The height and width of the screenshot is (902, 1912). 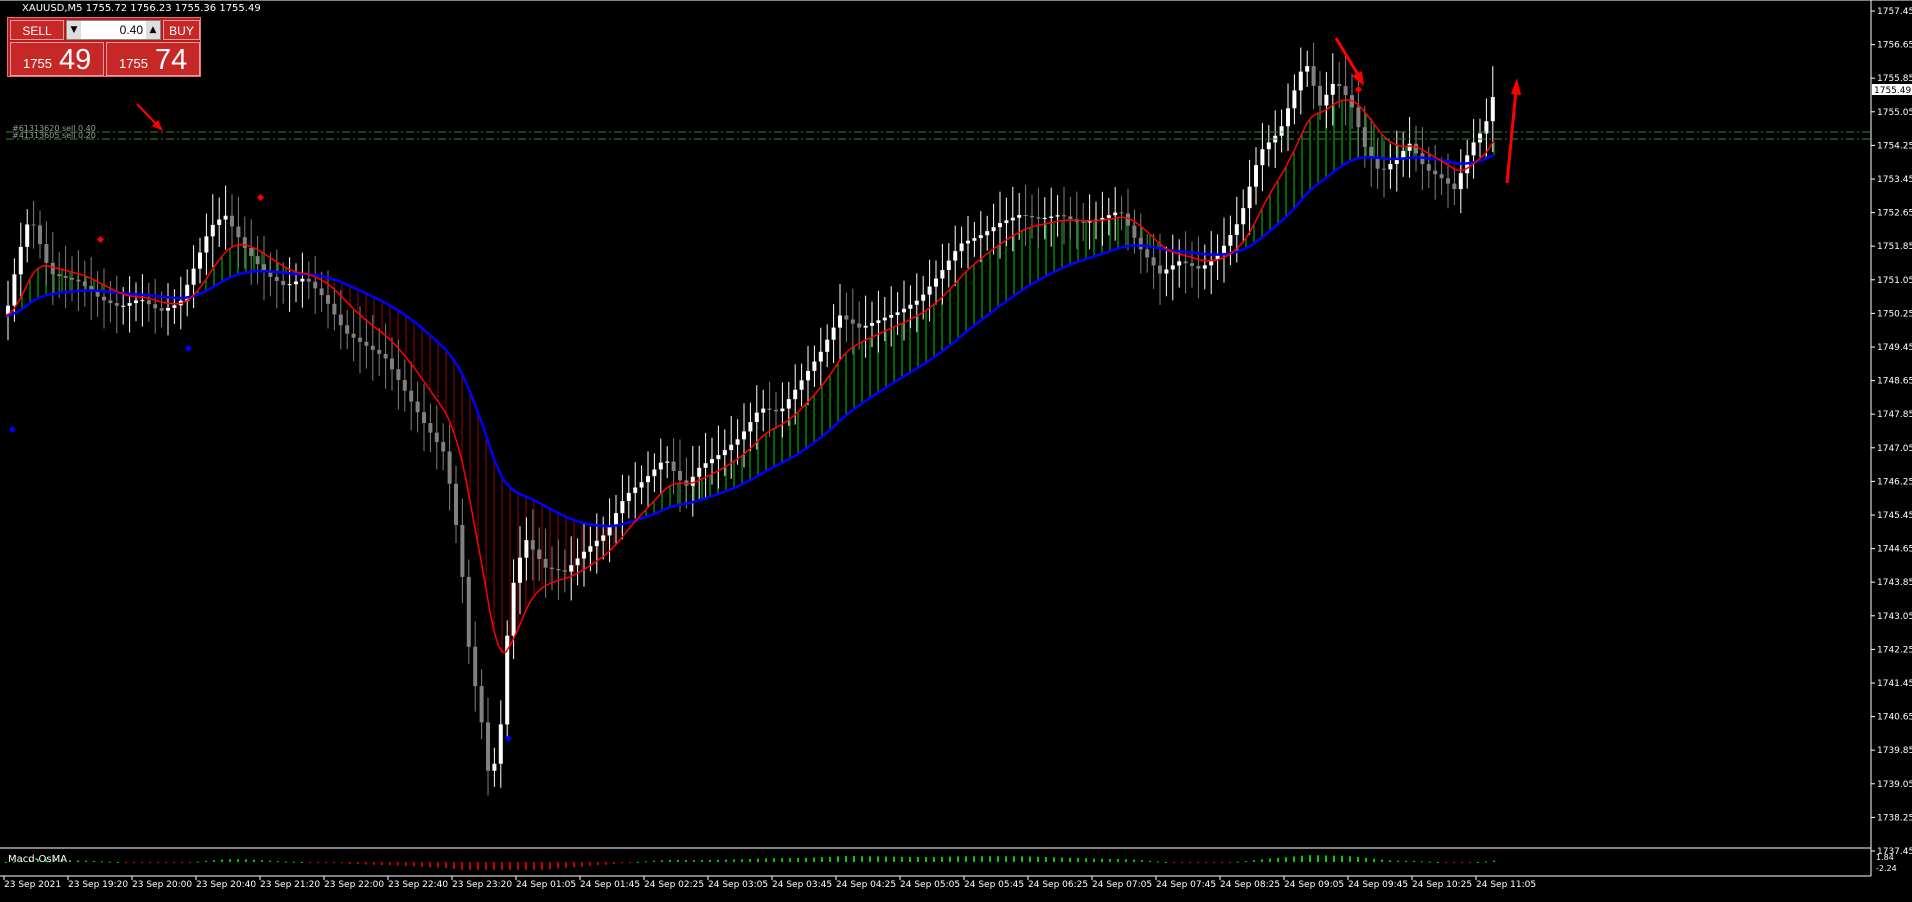 What do you see at coordinates (37, 859) in the screenshot?
I see `indicator-name: Macd-OsMA` at bounding box center [37, 859].